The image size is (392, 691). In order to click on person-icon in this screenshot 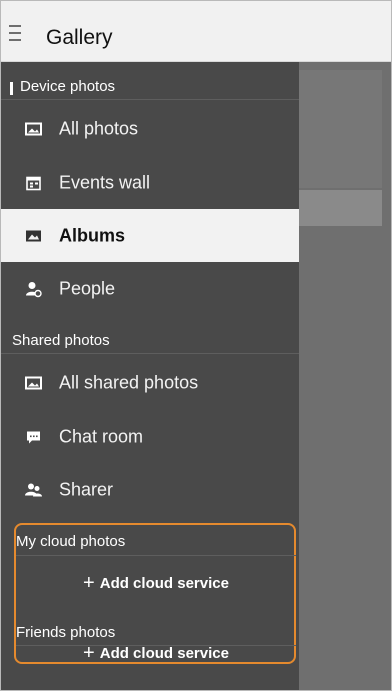, I will do `click(34, 289)`.